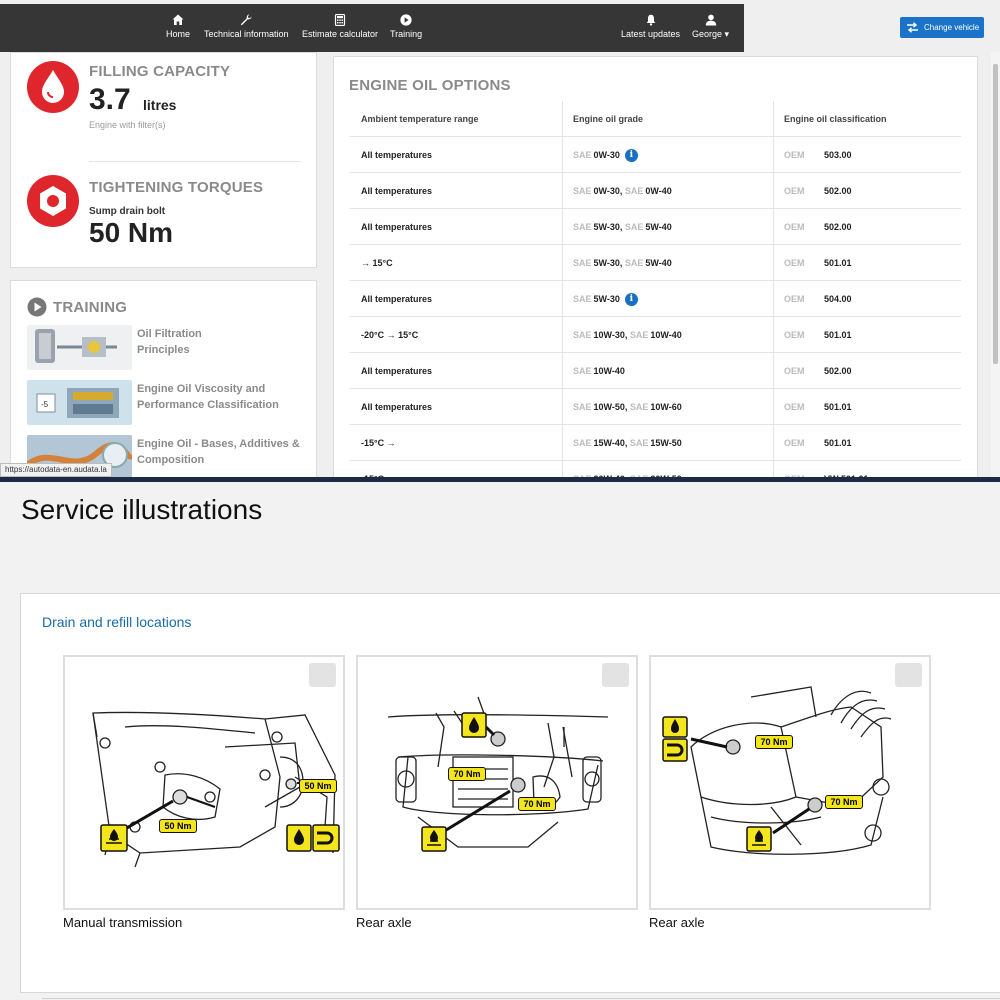  Describe the element at coordinates (662, 370) in the screenshot. I see `oil-grade-cell: SAE 10W-40` at that location.